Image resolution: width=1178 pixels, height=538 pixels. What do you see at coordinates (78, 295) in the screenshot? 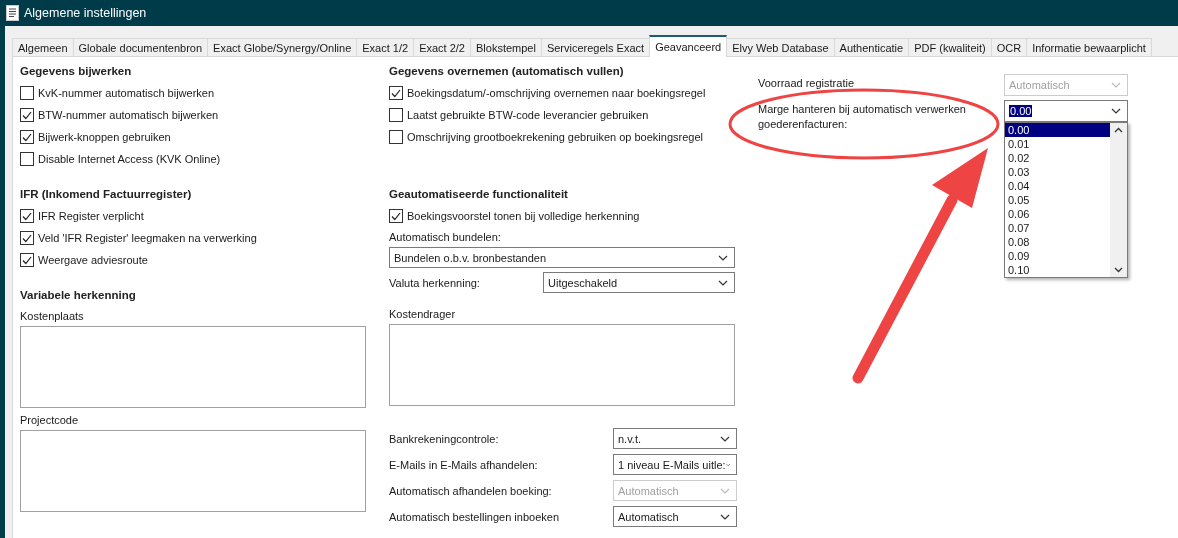
I see `section-heading: Variabele herkenning` at bounding box center [78, 295].